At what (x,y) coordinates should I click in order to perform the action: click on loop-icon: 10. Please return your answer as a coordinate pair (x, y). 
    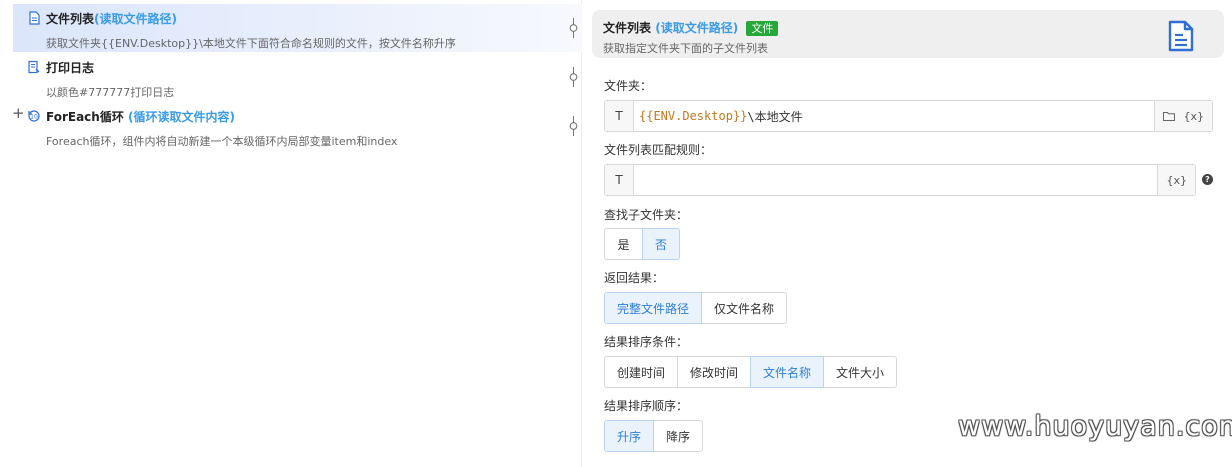
    Looking at the image, I should click on (34, 116).